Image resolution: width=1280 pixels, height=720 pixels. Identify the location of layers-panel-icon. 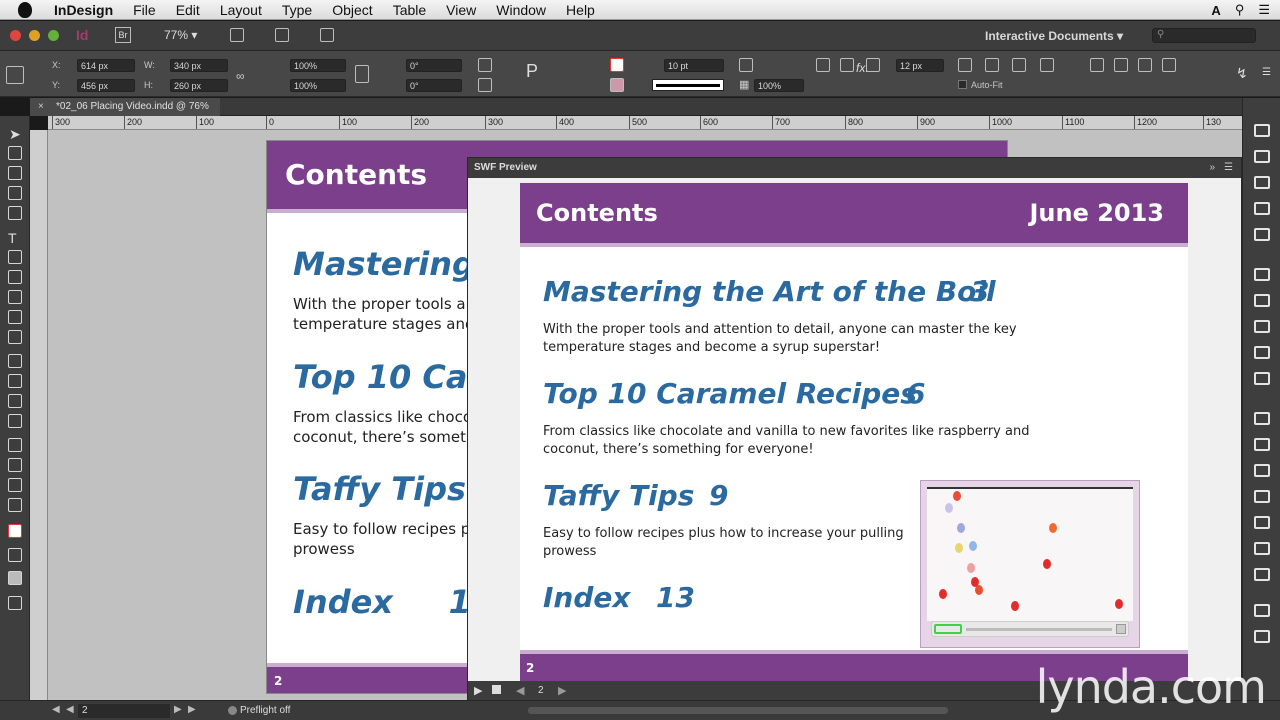
(1262, 156).